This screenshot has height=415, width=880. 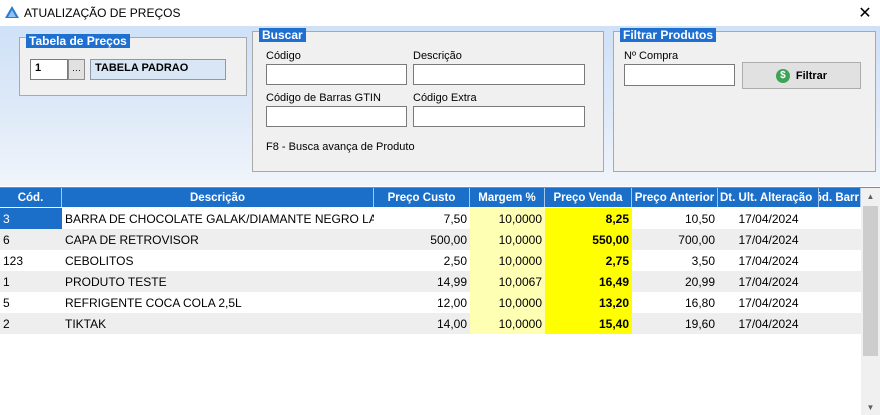 What do you see at coordinates (422, 281) in the screenshot?
I see `cell-preco-custo: 14,99` at bounding box center [422, 281].